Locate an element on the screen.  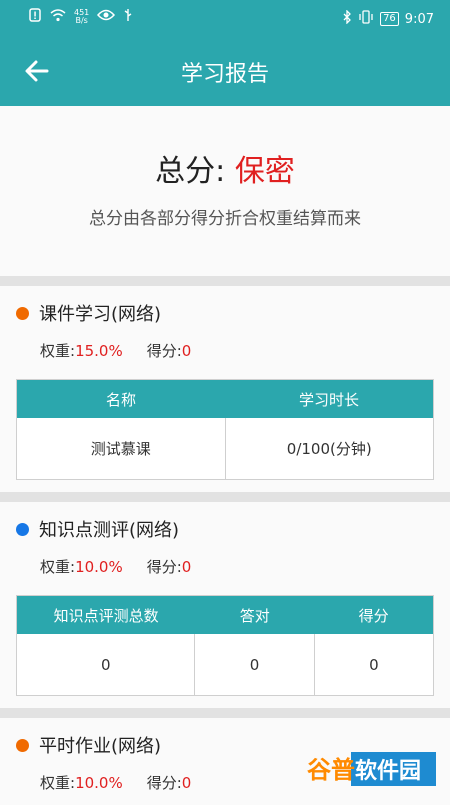
page-title: 学习报告 is located at coordinates (224, 74).